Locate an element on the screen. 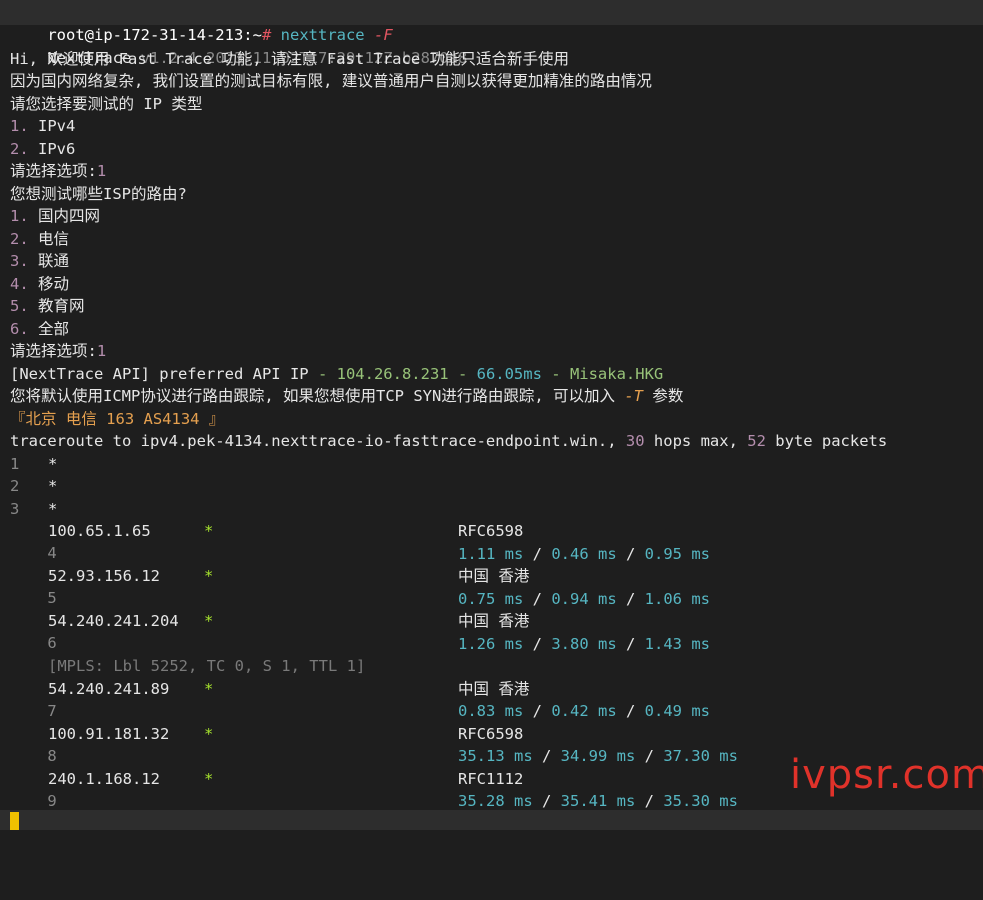  hop-row: 5 52.93.156.12 * 中国 香港 is located at coordinates (288, 587).